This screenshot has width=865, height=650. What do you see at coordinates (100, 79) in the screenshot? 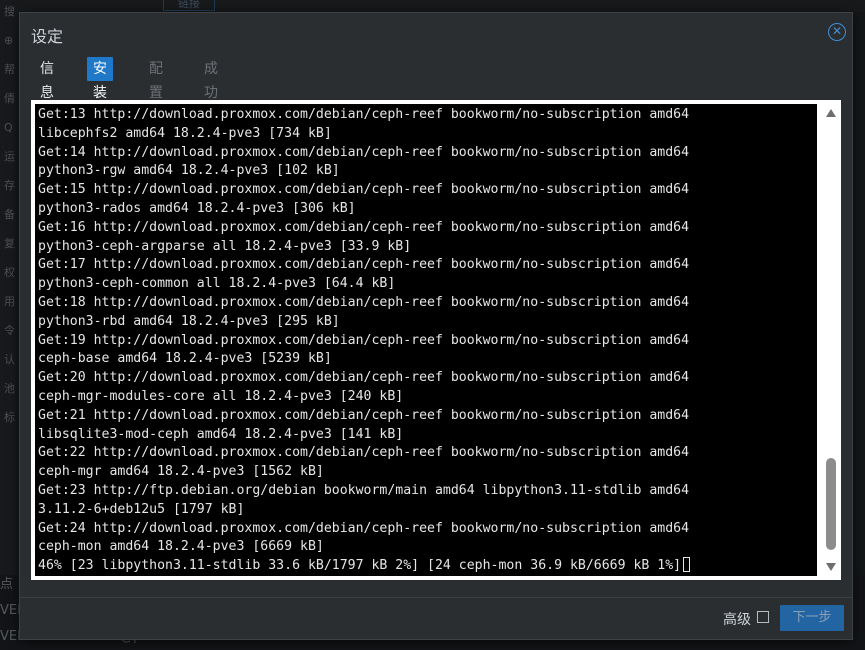
I see `tab-install: 安装` at bounding box center [100, 79].